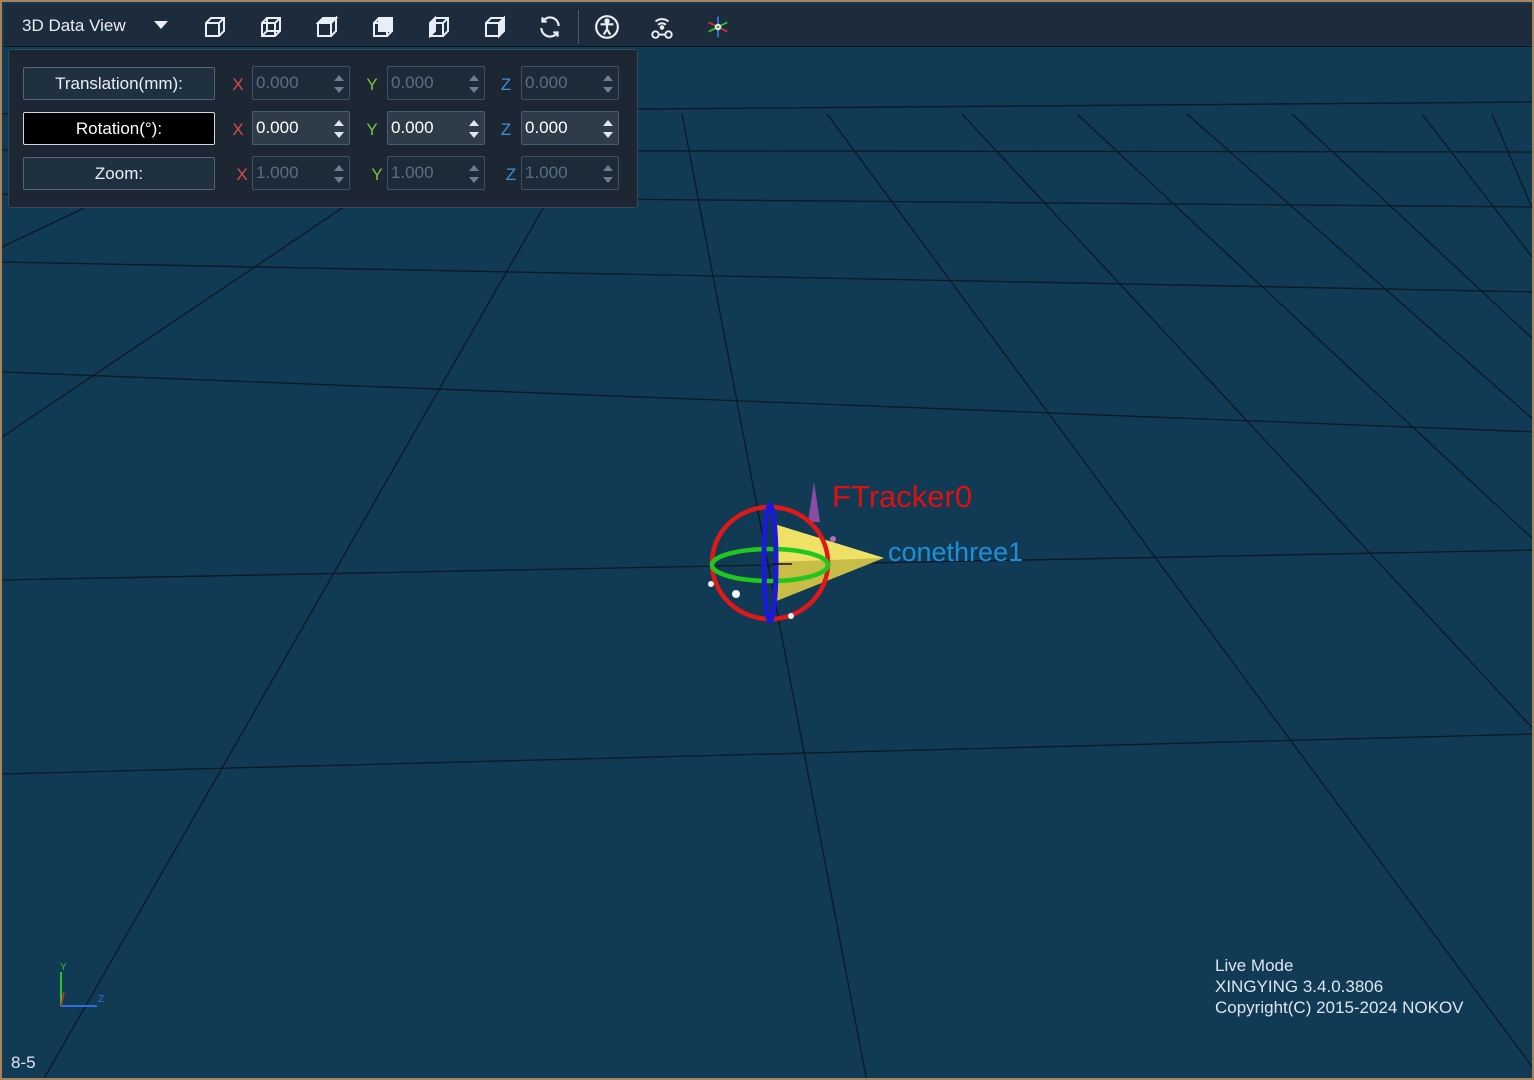 The width and height of the screenshot is (1534, 1080). Describe the element at coordinates (291, 83) in the screenshot. I see `translation-x-input` at that location.